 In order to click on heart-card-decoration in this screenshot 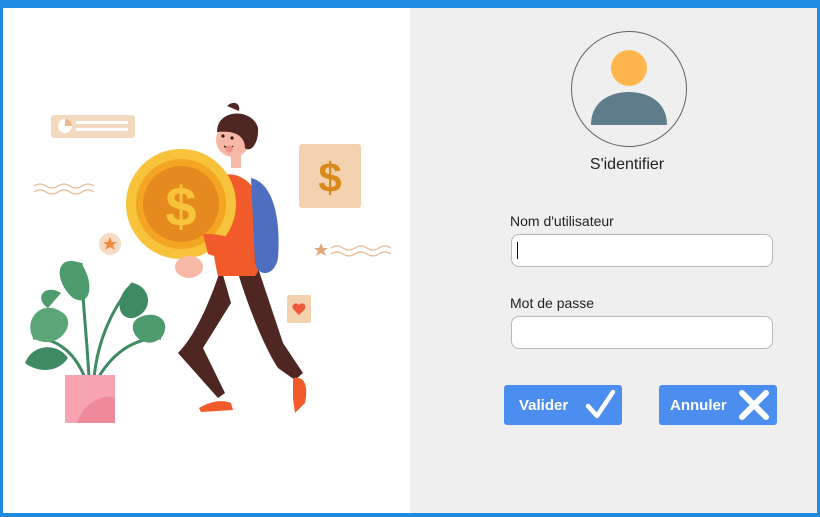, I will do `click(299, 309)`.